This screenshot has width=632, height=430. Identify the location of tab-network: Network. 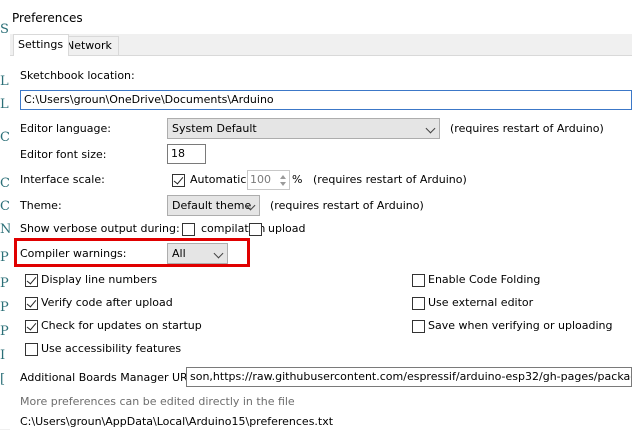
(90, 46).